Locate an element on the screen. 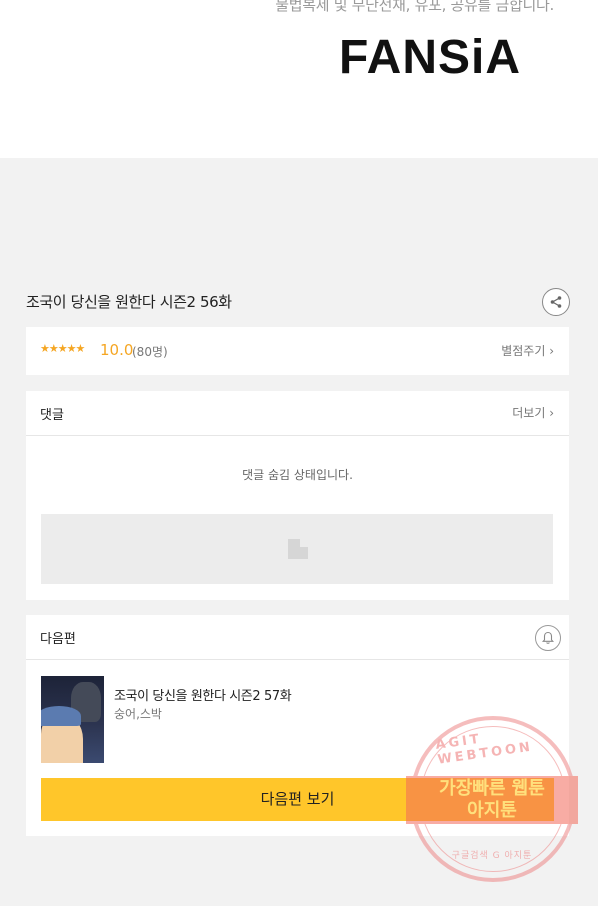 This screenshot has height=906, width=598. rating-score: 10.0 is located at coordinates (117, 350).